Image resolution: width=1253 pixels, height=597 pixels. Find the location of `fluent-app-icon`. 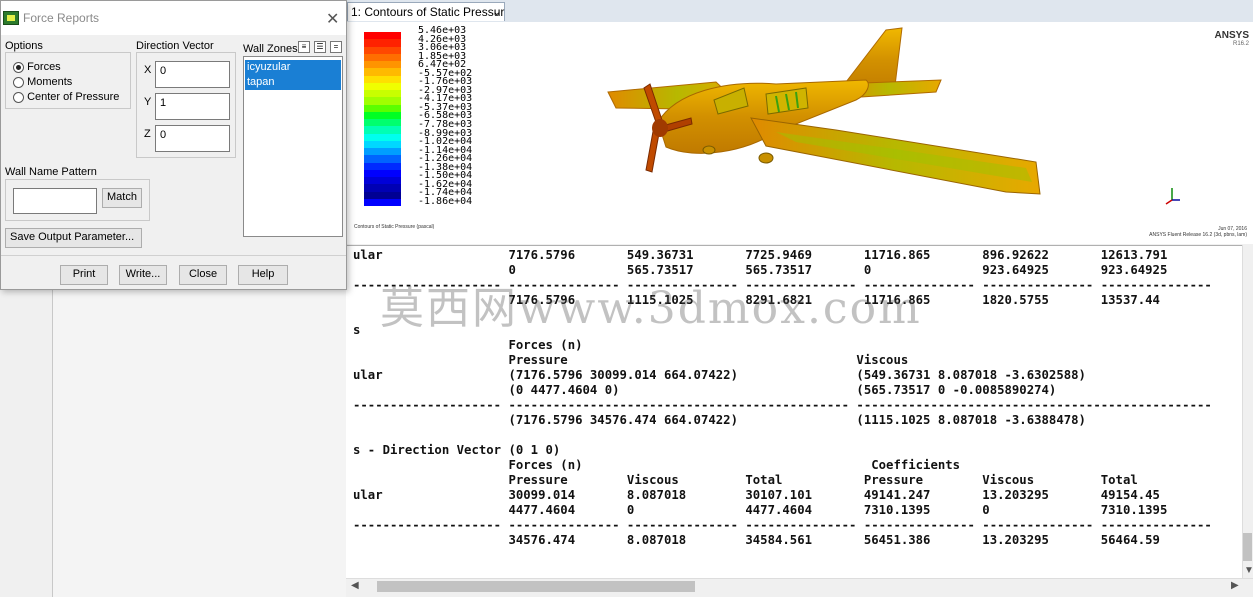

fluent-app-icon is located at coordinates (11, 18).